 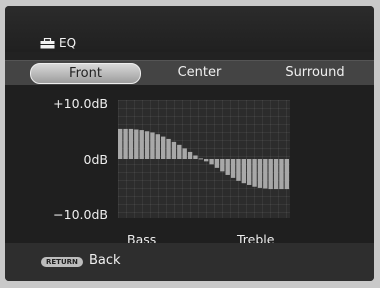 What do you see at coordinates (47, 42) in the screenshot?
I see `toolbox-icon` at bounding box center [47, 42].